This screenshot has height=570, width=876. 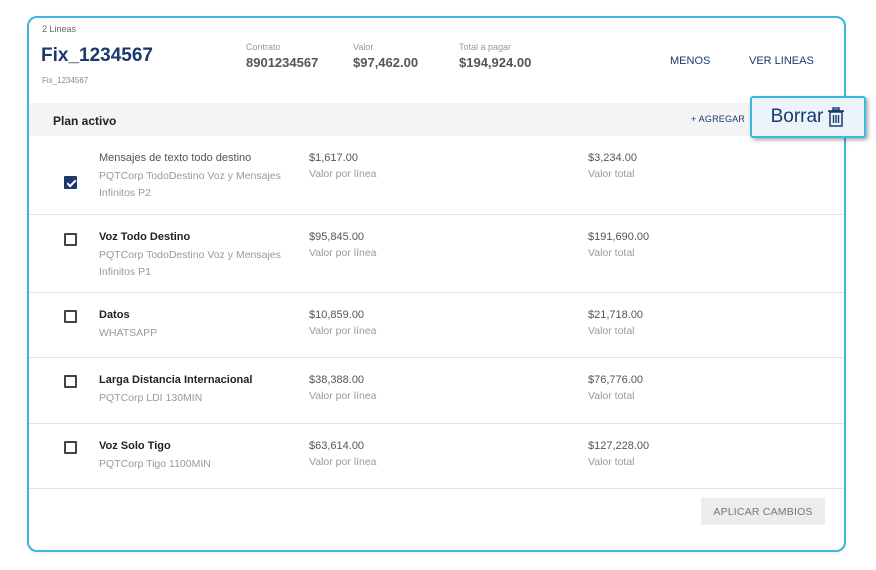 I want to click on service-name: Mensajes de texto todo destino, so click(x=175, y=158).